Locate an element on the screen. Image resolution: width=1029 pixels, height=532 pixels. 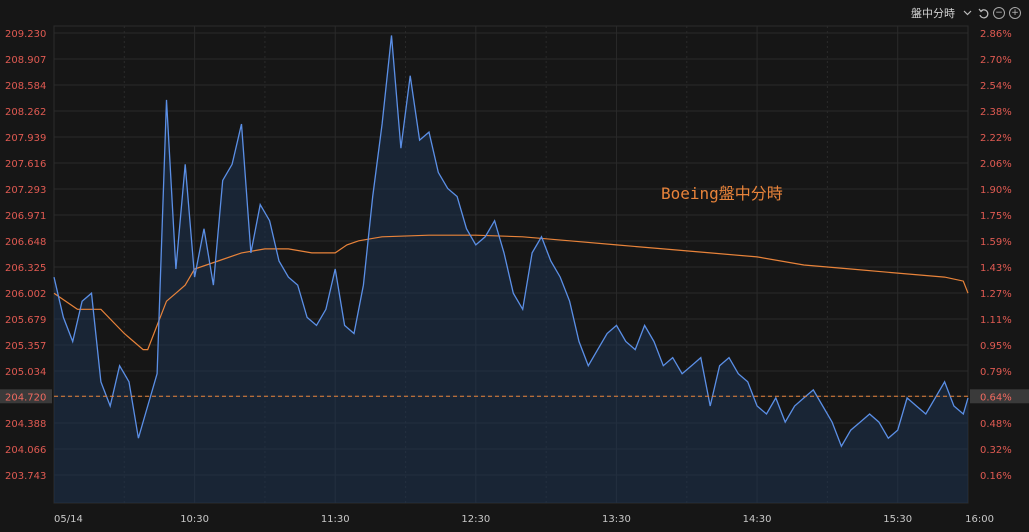
undo-icon is located at coordinates (983, 13).